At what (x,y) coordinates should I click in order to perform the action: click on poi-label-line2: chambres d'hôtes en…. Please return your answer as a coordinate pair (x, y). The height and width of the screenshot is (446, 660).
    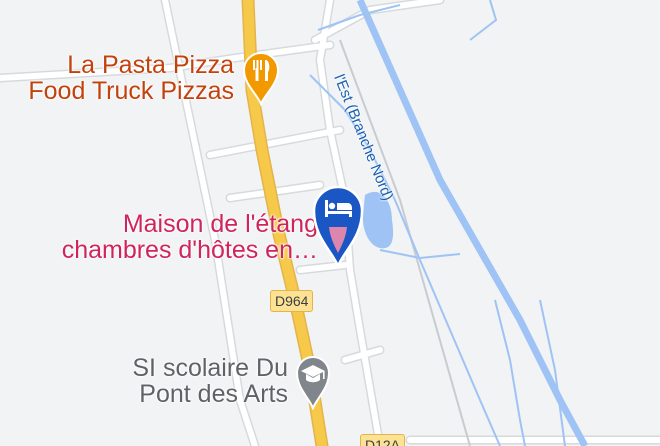
    Looking at the image, I should click on (189, 250).